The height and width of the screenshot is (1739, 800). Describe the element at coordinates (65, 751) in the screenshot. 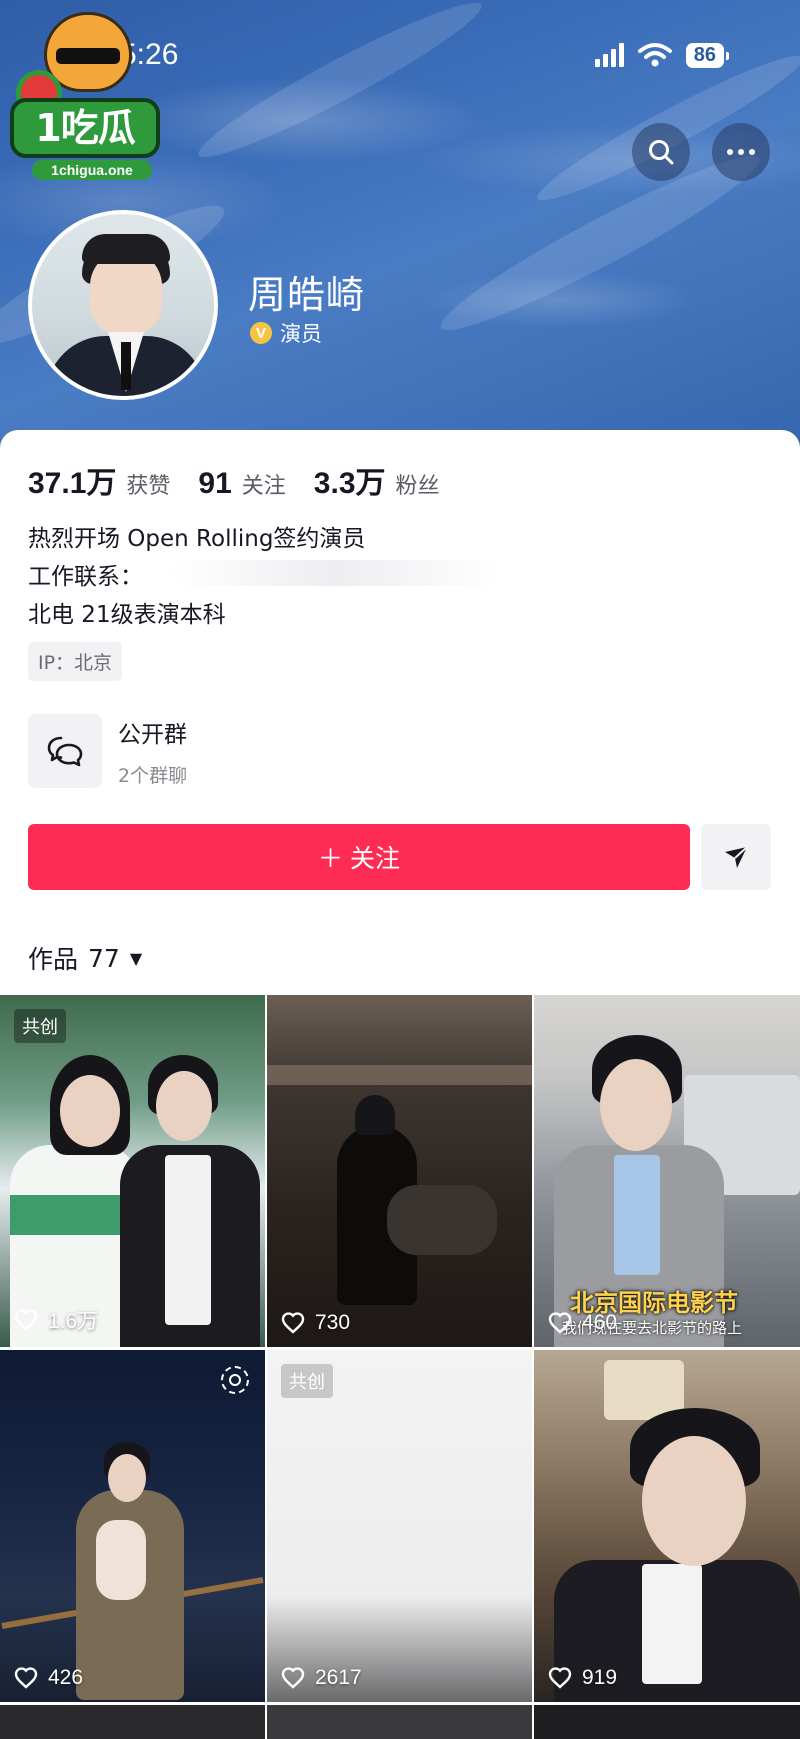

I see `group-chat-icon` at that location.